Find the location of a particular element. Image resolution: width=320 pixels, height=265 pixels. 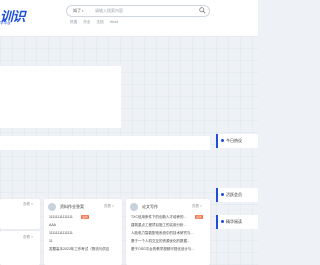

banner-panel is located at coordinates (60, 97).